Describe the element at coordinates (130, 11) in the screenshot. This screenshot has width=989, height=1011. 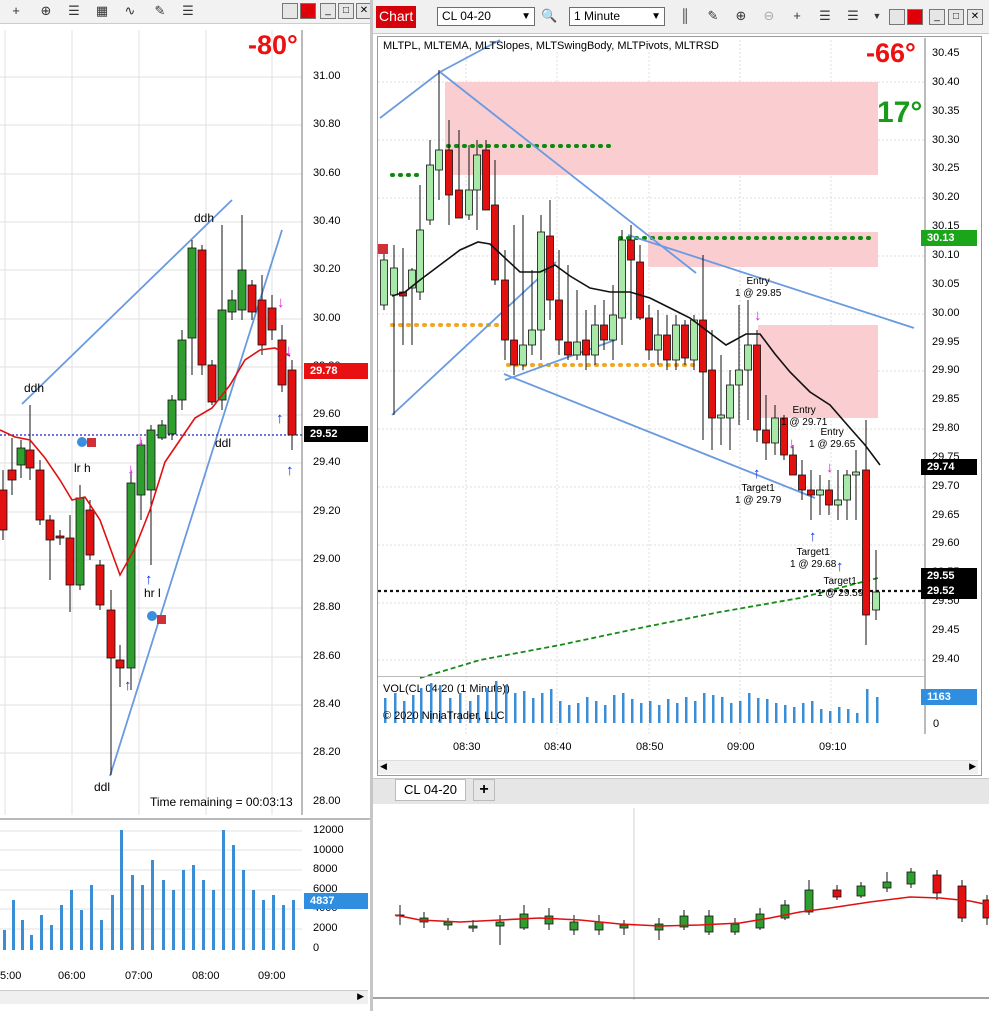
I see `drawing-tool-icon: ∿` at that location.